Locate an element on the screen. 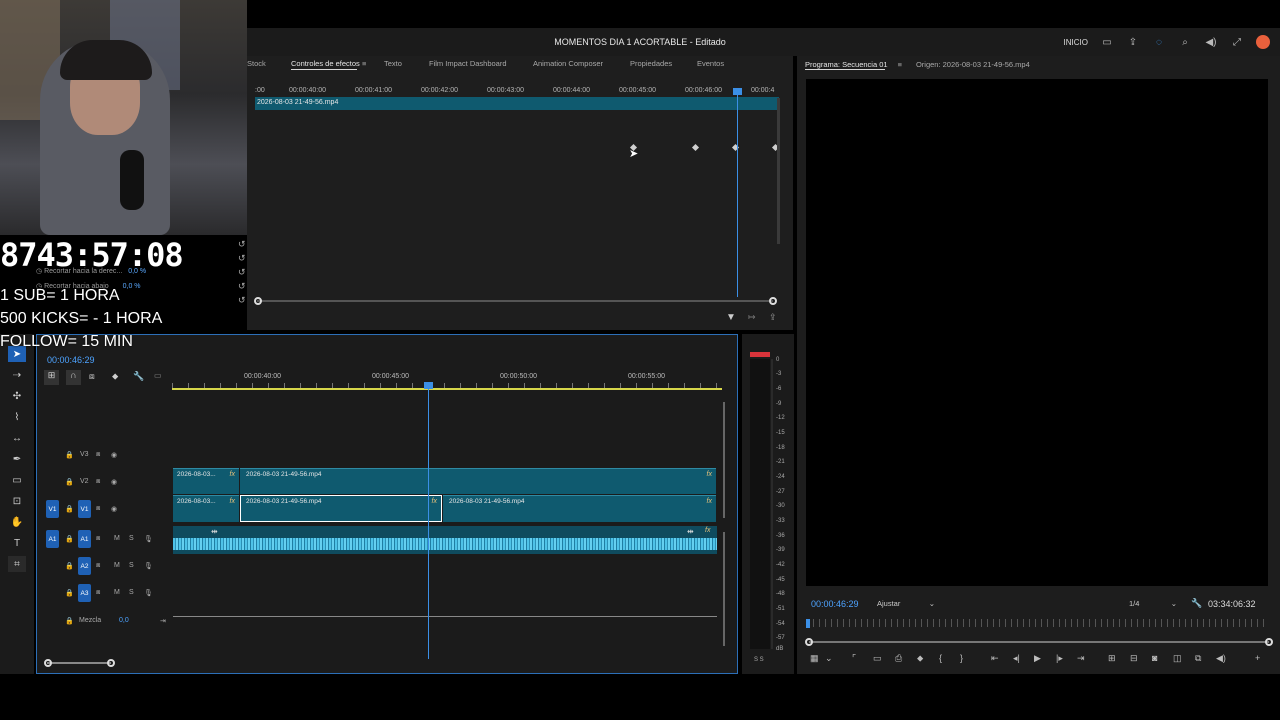 Image resolution: width=1280 pixels, height=720 pixels. monitor-time-ruler is located at coordinates (1038, 623).